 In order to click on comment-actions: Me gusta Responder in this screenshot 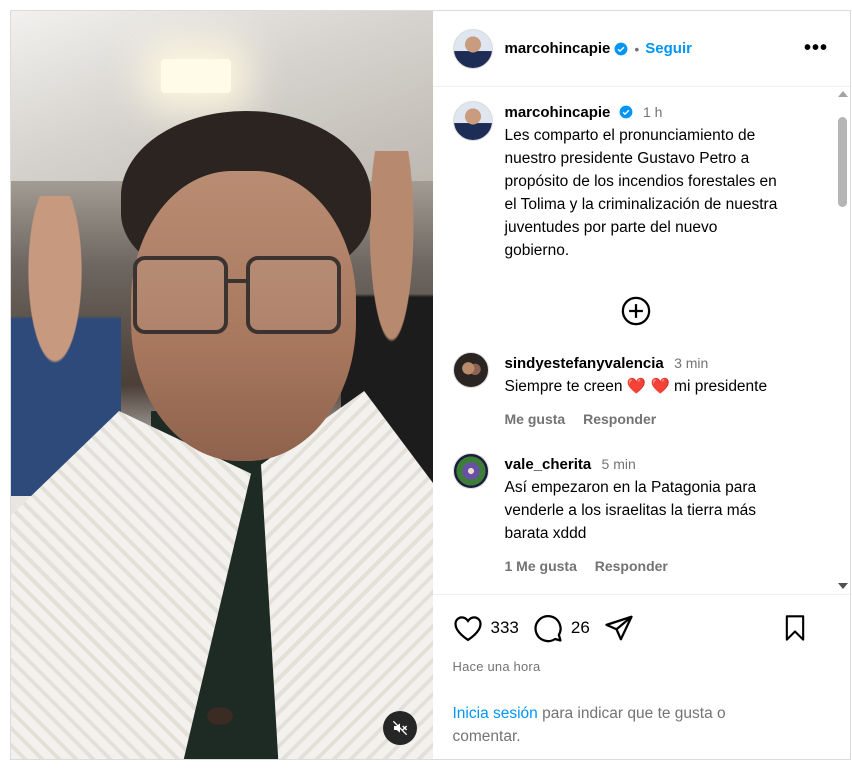, I will do `click(636, 419)`.